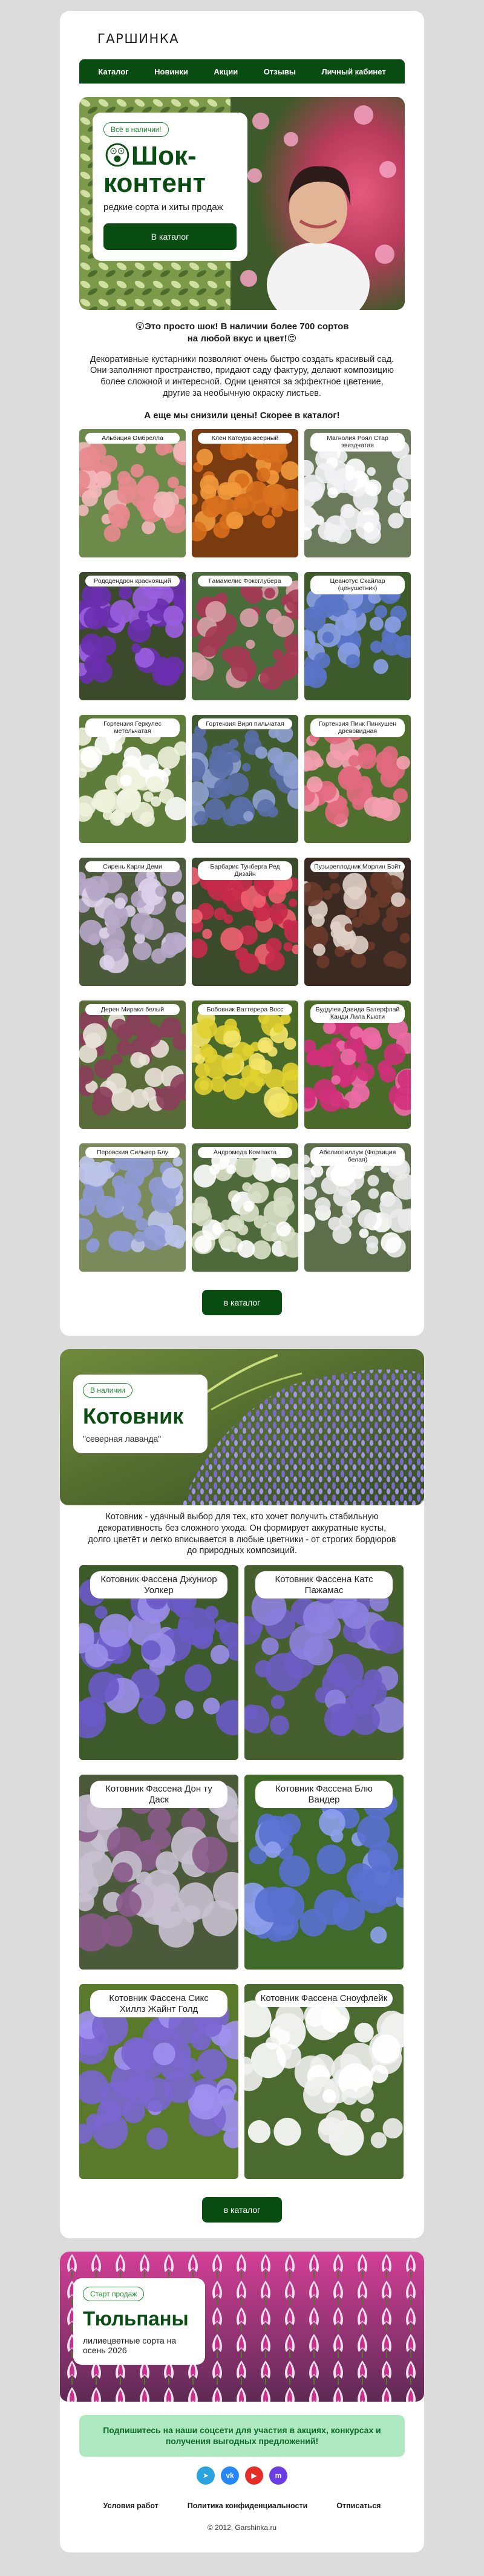 This screenshot has width=484, height=2576. What do you see at coordinates (358, 2506) in the screenshot?
I see `unsubscribe-link: Отписаться` at bounding box center [358, 2506].